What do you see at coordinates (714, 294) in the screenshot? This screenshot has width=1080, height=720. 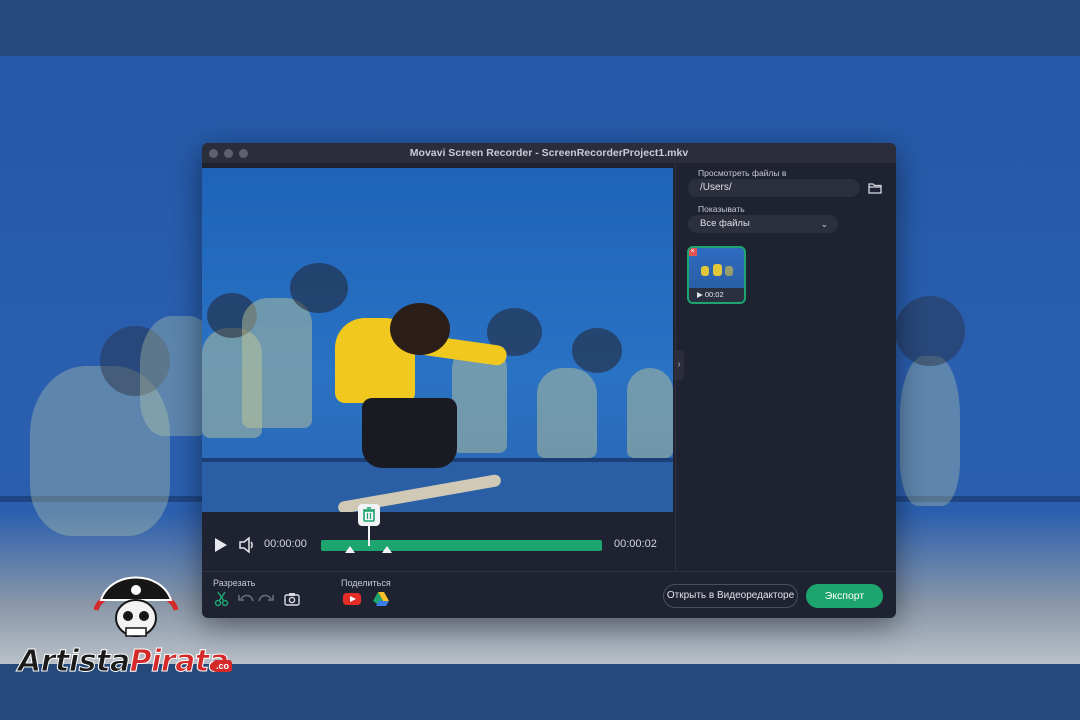 I see `thumbnail-duration: 00:02` at bounding box center [714, 294].